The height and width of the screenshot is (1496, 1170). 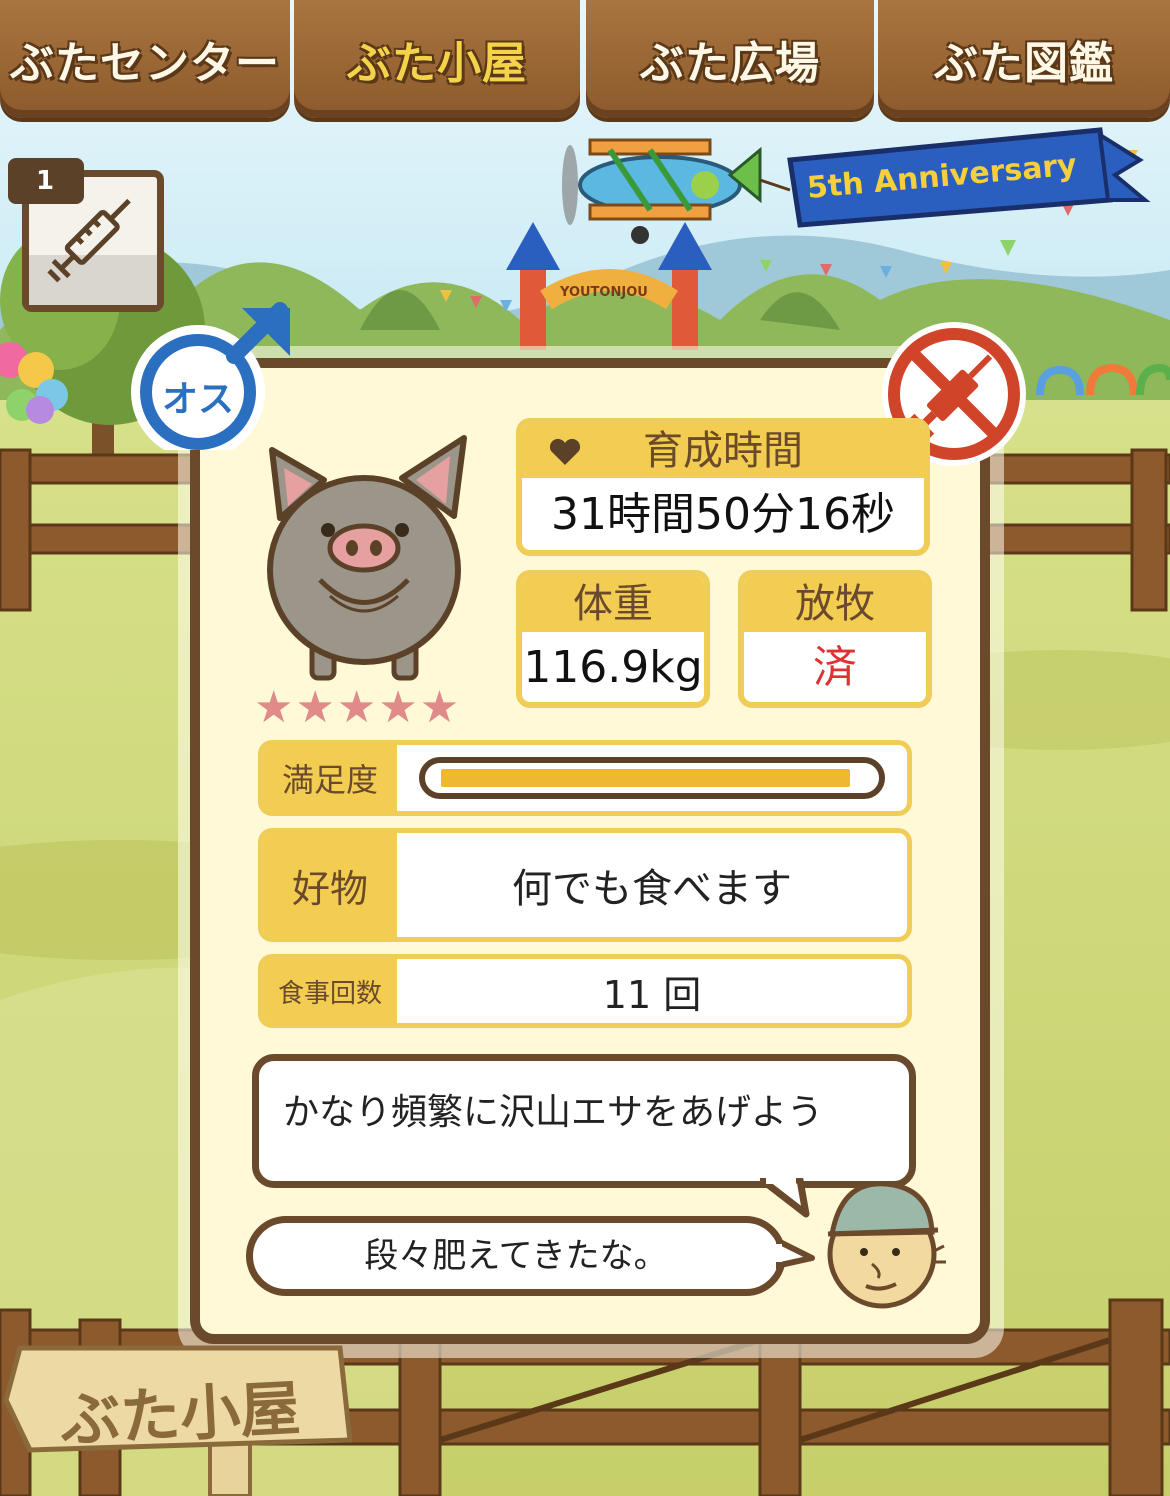 What do you see at coordinates (603, 292) in the screenshot?
I see `gate-sign-text: YOUTONJOU` at bounding box center [603, 292].